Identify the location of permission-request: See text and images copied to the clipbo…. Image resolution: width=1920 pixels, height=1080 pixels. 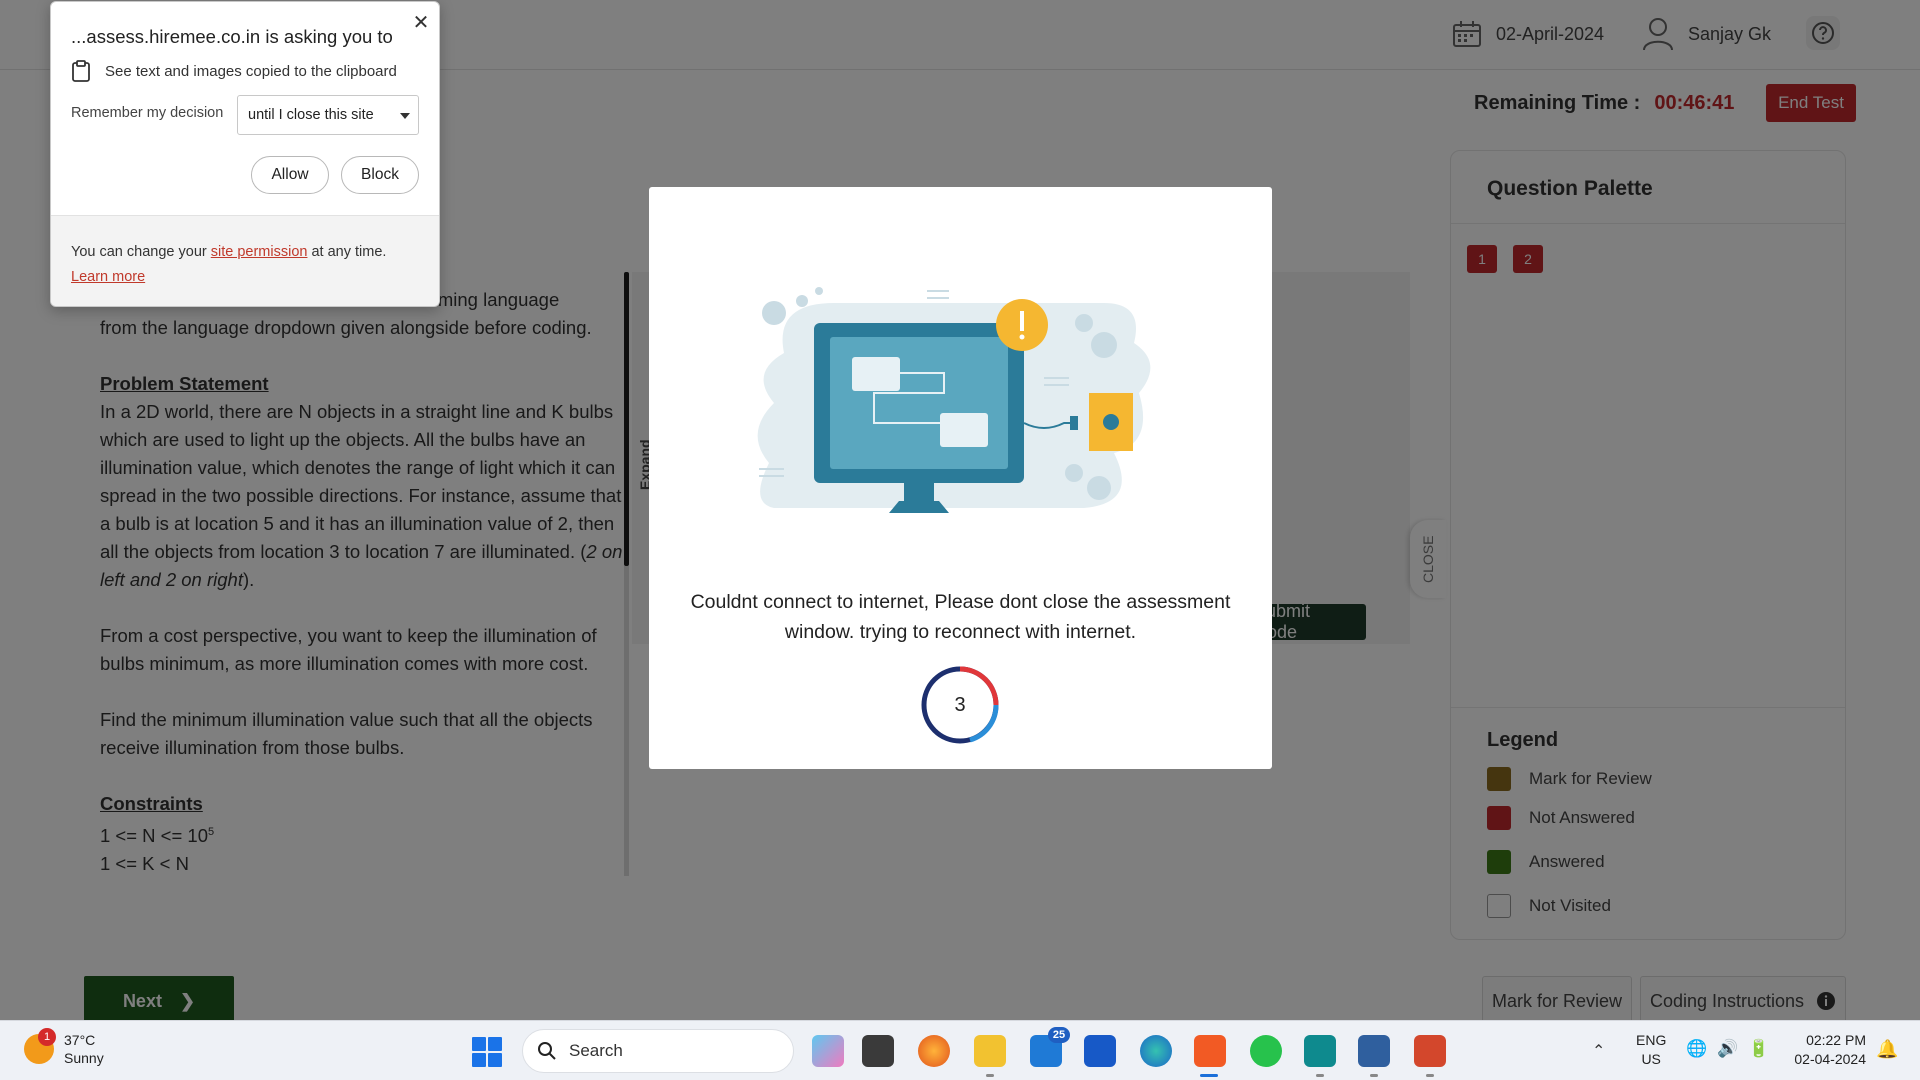
(234, 71).